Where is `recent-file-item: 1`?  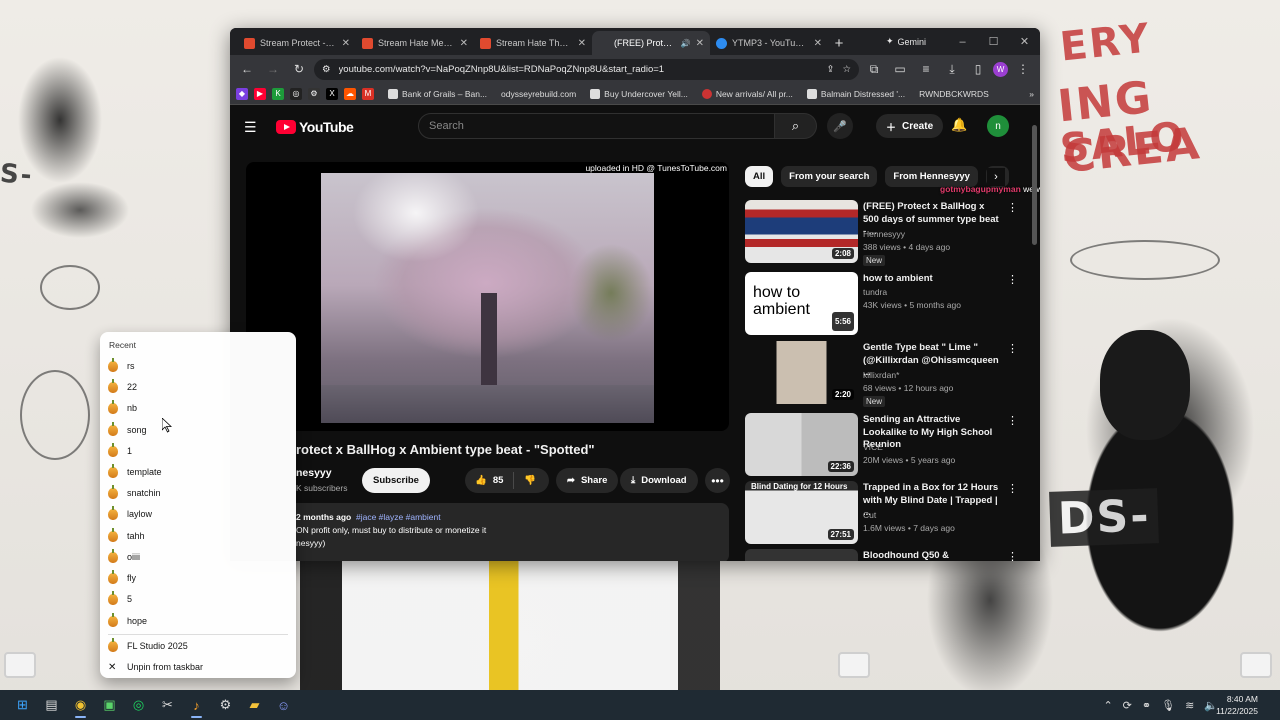 recent-file-item: 1 is located at coordinates (198, 451).